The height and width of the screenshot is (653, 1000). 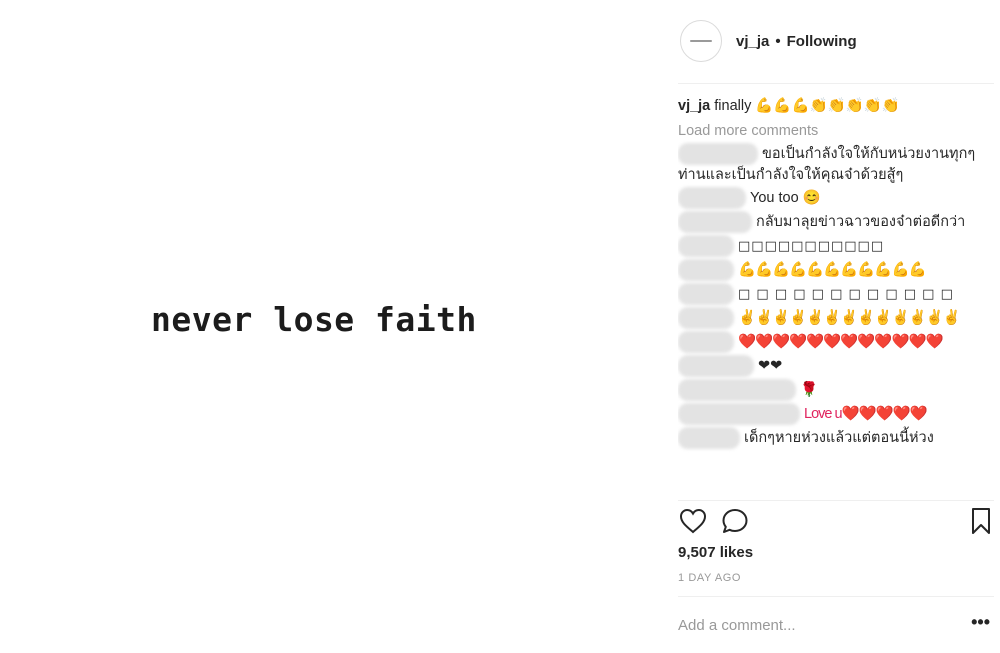 I want to click on comment-item: Love u❤️❤️❤️❤️❤️, so click(x=833, y=414).